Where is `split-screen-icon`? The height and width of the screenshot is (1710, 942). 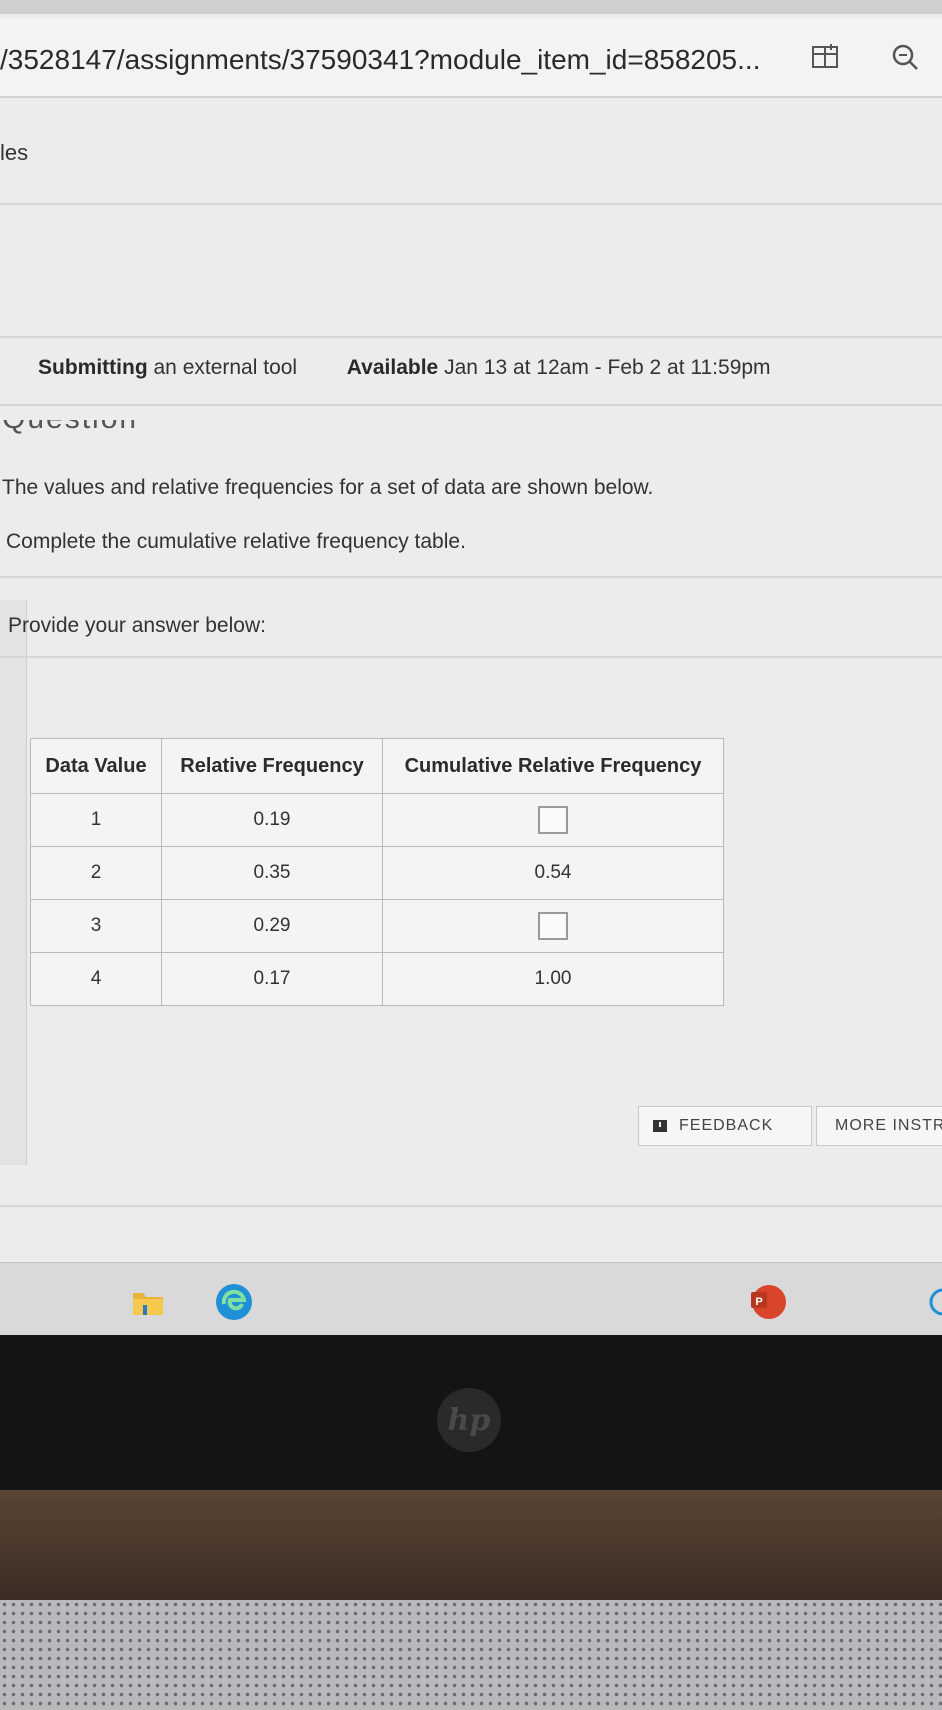 split-screen-icon is located at coordinates (825, 57).